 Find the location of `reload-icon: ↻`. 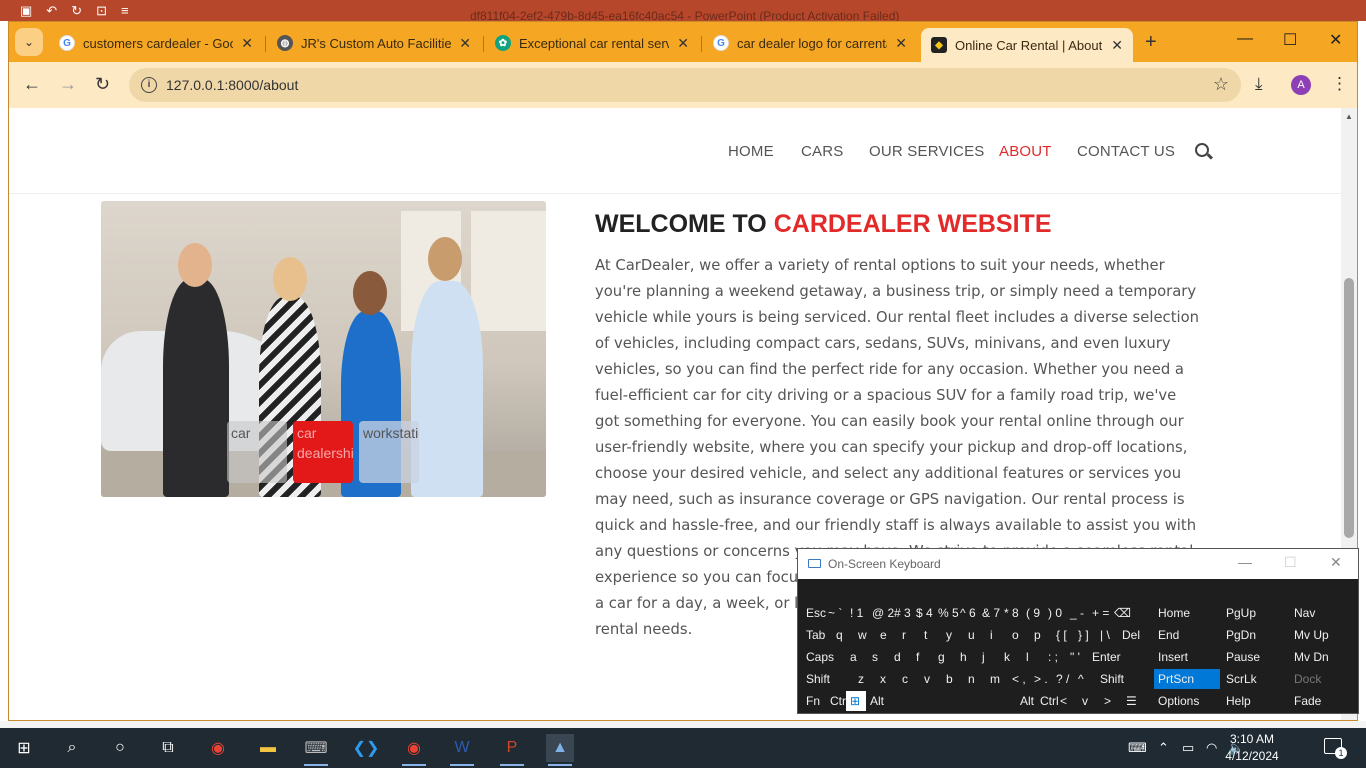

reload-icon: ↻ is located at coordinates (102, 84).